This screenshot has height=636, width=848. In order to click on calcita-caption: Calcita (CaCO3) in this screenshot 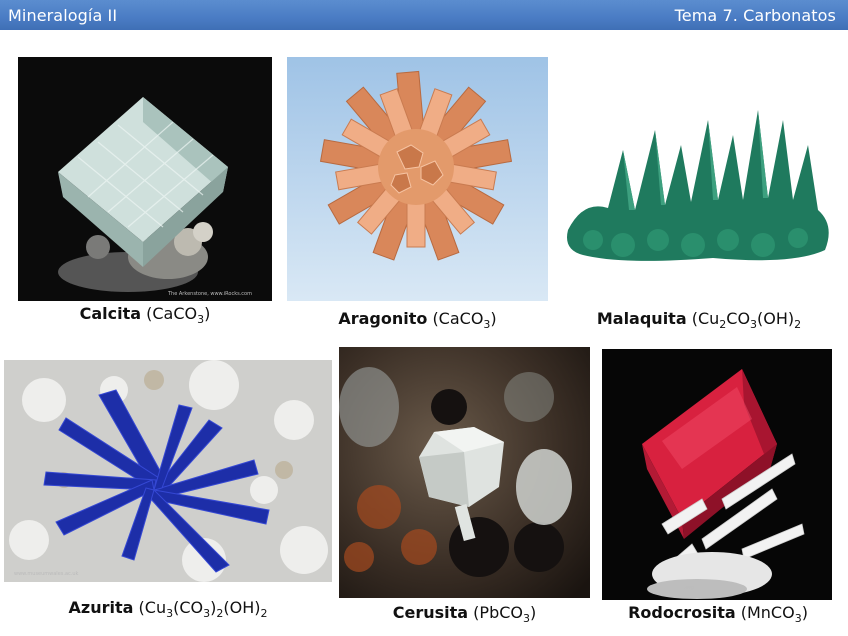, I will do `click(145, 314)`.